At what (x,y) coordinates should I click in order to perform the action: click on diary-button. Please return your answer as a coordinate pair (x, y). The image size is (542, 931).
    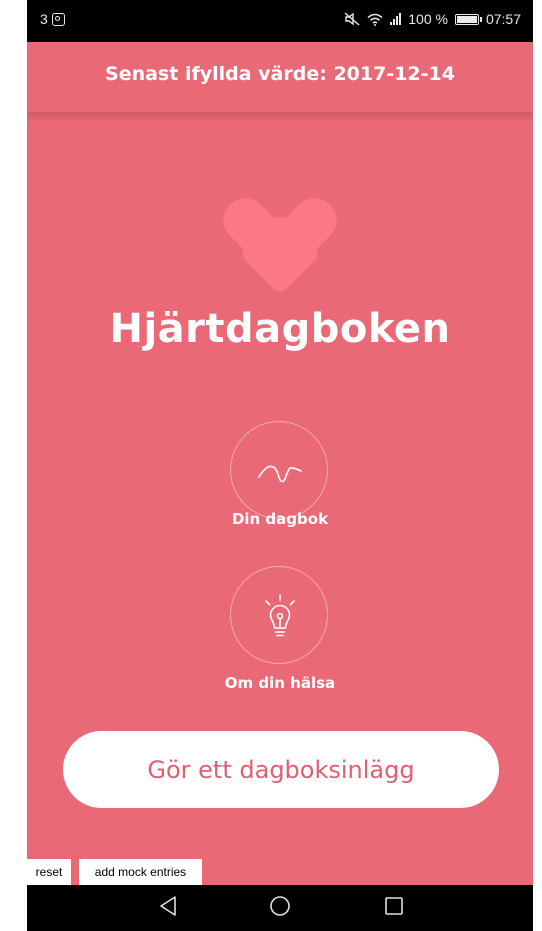
    Looking at the image, I should click on (279, 470).